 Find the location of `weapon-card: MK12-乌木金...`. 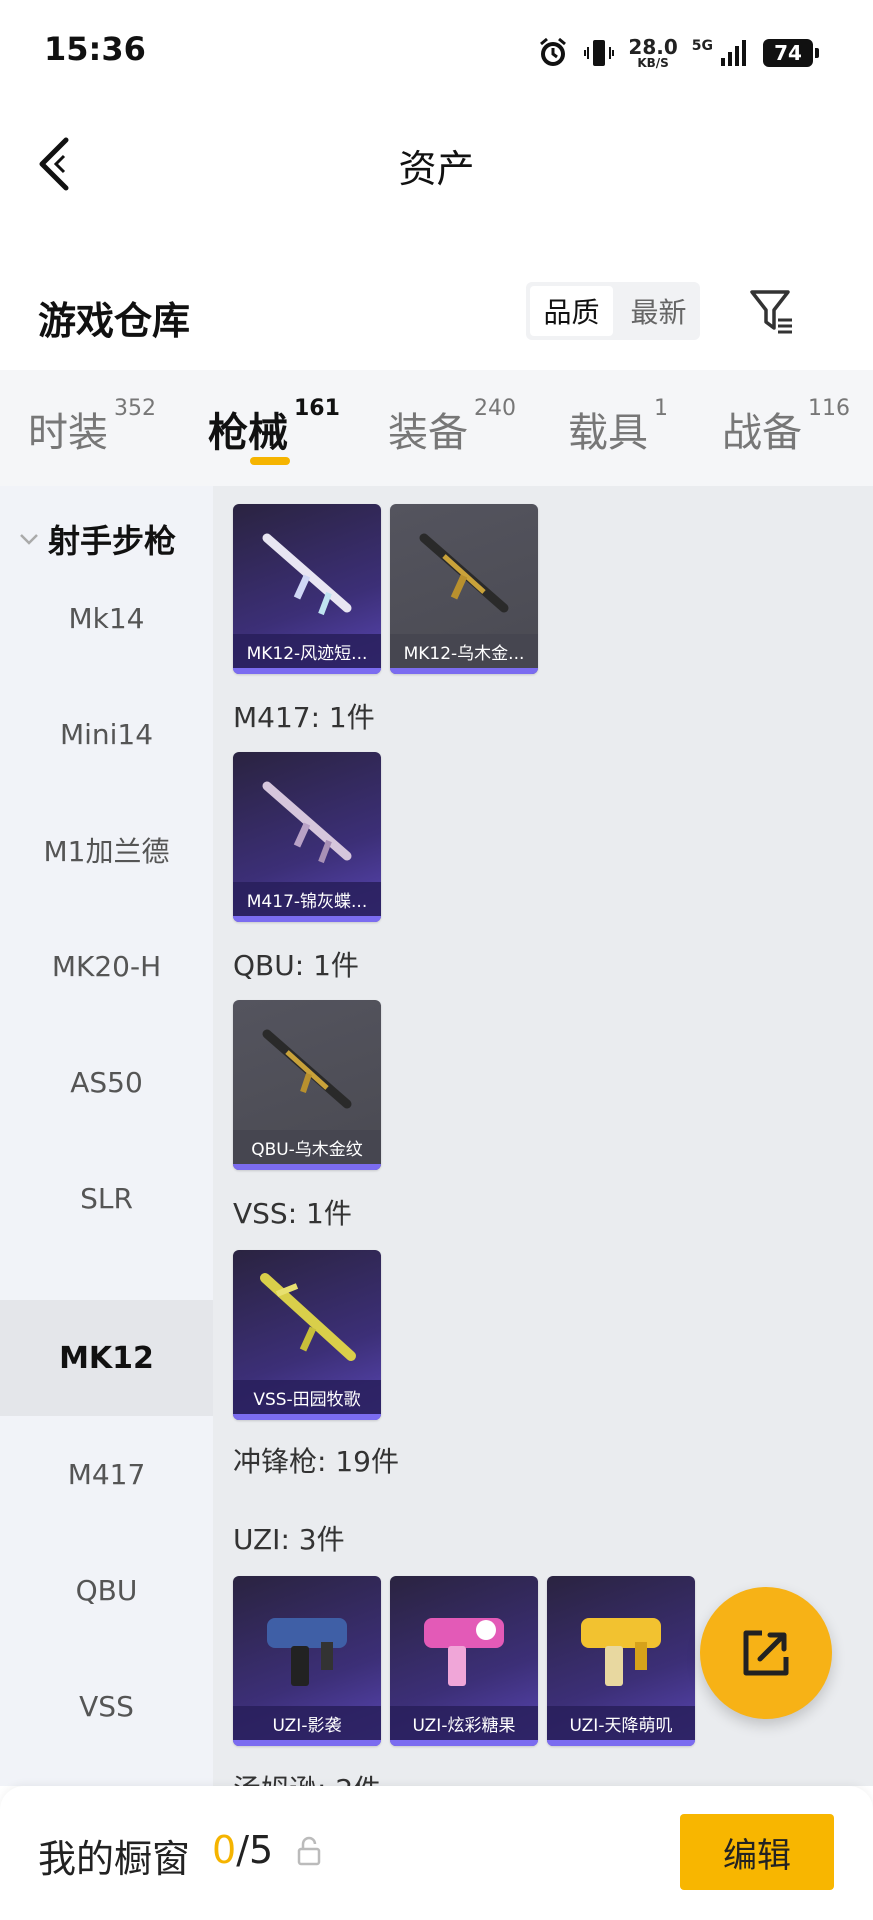

weapon-card: MK12-乌木金... is located at coordinates (464, 589).